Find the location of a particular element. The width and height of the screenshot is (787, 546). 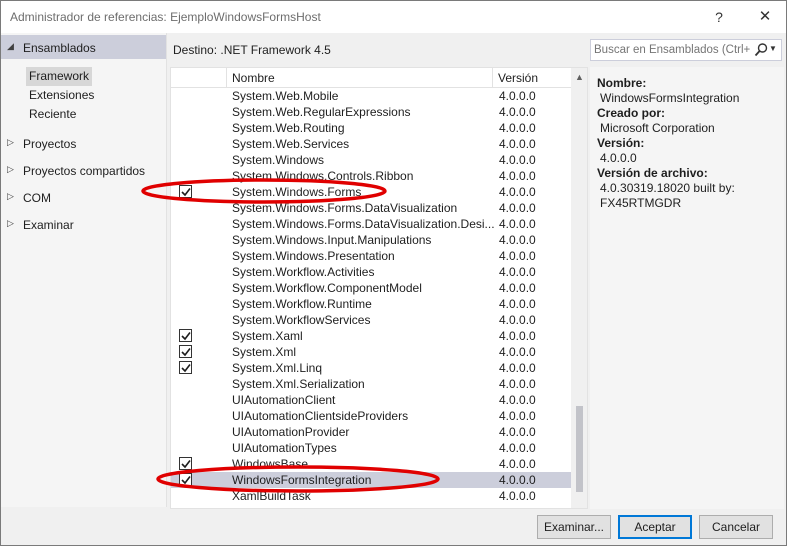

table-row: System.Xml 4.0.0.0 is located at coordinates (371, 352).